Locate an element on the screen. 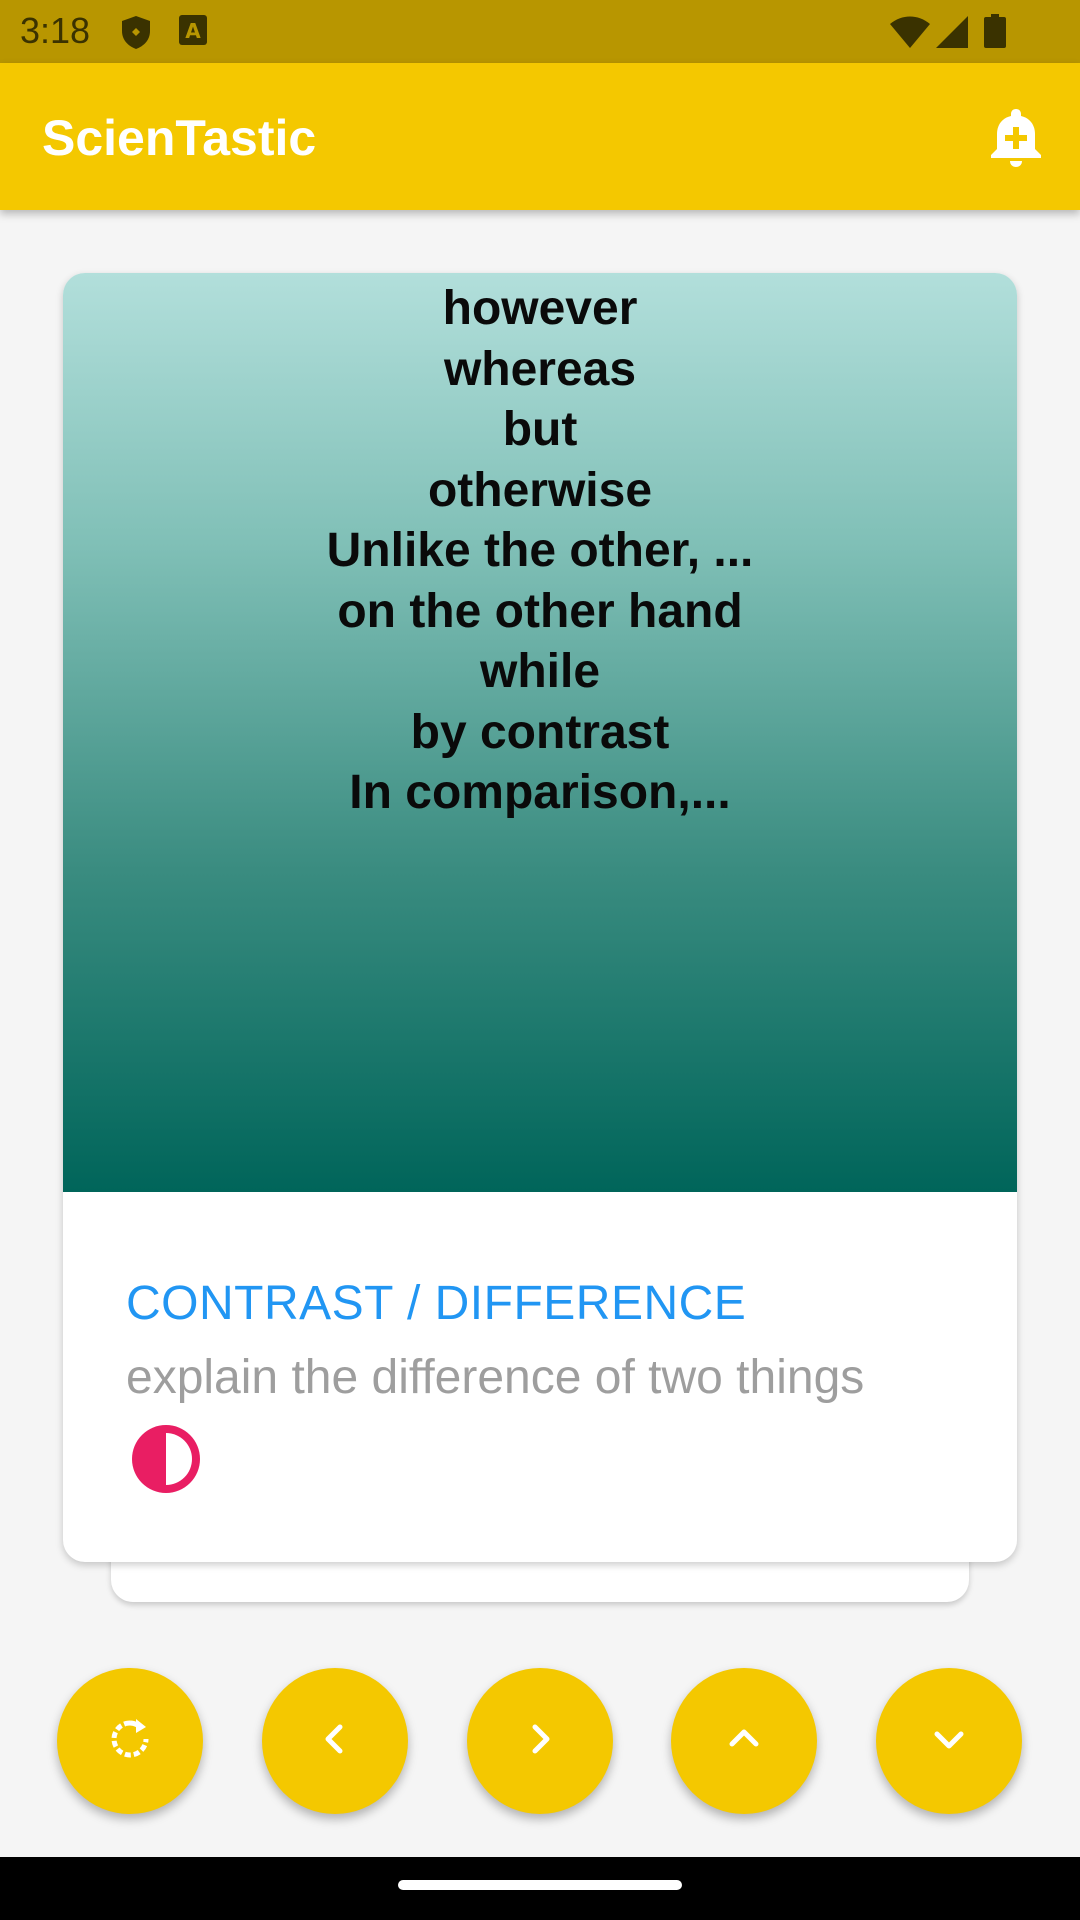 The image size is (1080, 1920). next-button is located at coordinates (540, 1741).